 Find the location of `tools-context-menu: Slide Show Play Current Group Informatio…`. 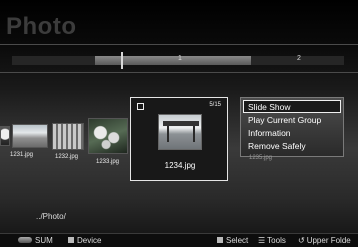

tools-context-menu: Slide Show Play Current Group Informatio… is located at coordinates (292, 127).